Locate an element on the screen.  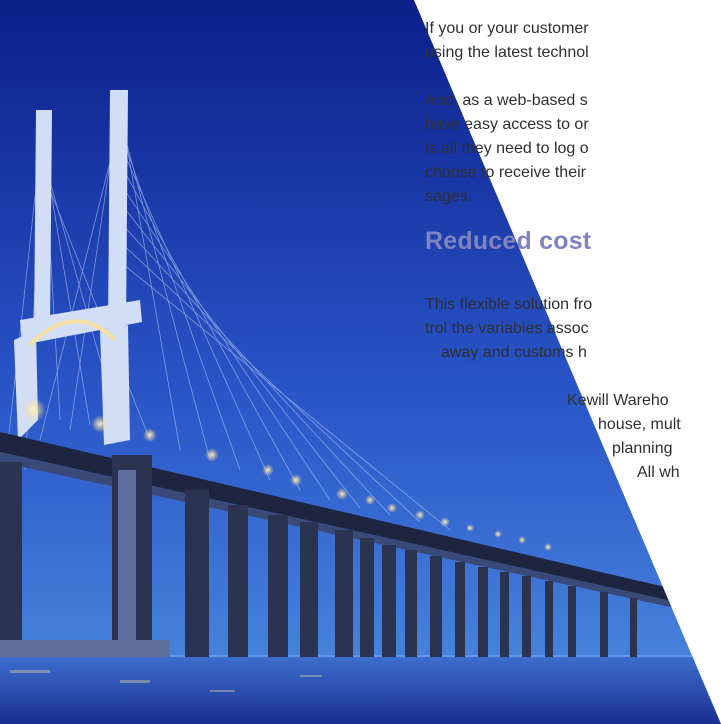
paragraph-solution-line-2: trol the variables assoc is located at coordinates (507, 328).